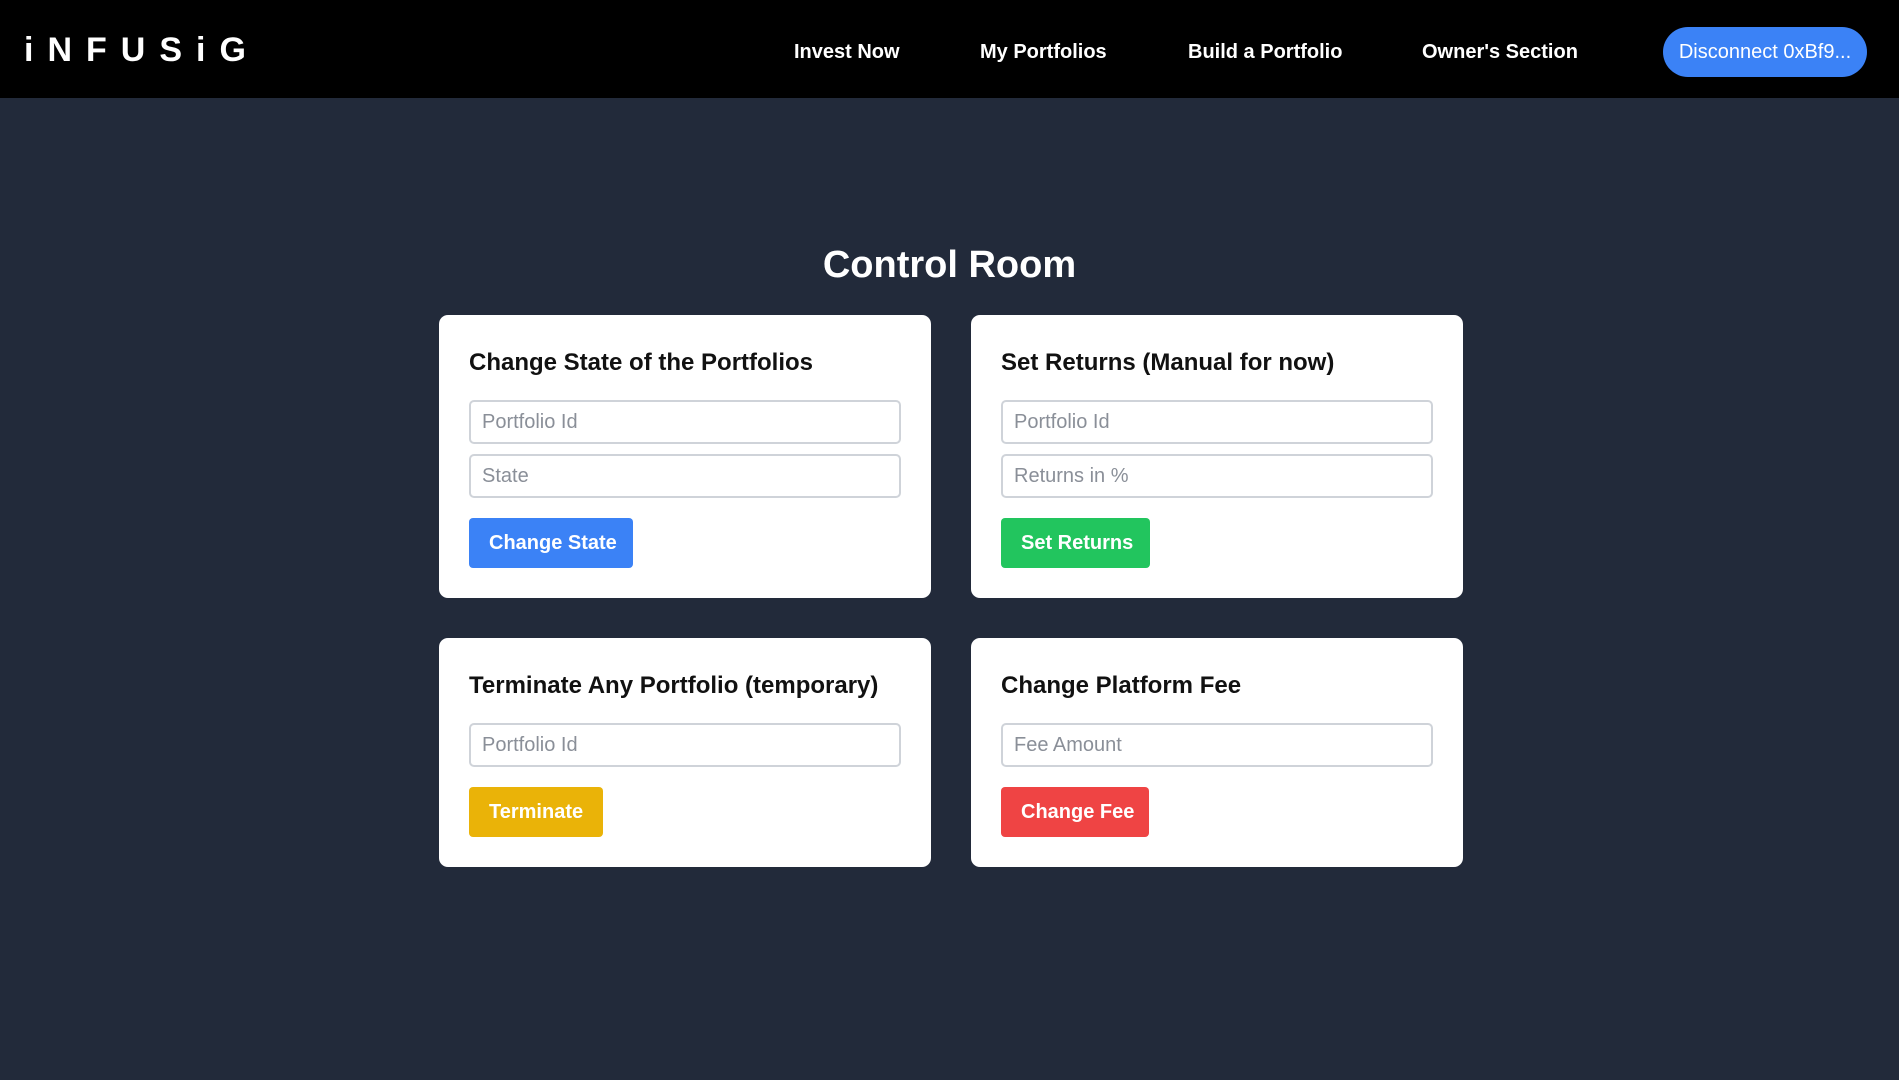 The image size is (1899, 1080). I want to click on change-platform-fee-card: Change Platform Fee Change Fee, so click(1217, 752).